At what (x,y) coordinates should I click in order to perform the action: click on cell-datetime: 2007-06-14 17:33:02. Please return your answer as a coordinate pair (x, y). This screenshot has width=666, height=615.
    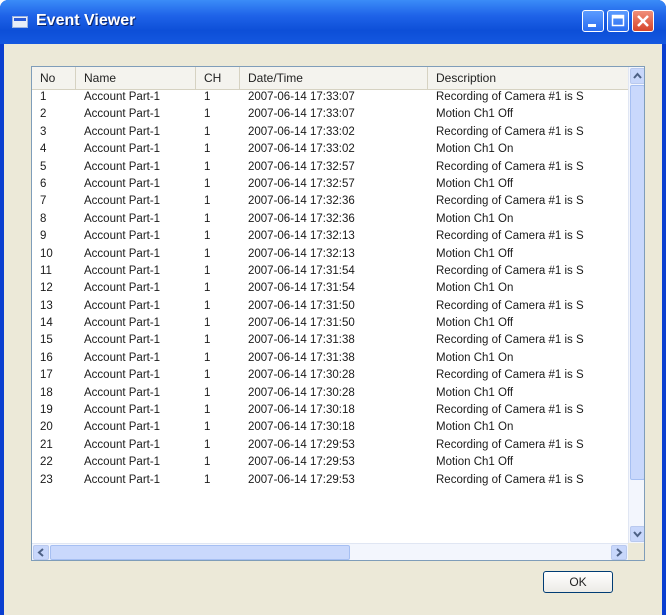
    Looking at the image, I should click on (301, 131).